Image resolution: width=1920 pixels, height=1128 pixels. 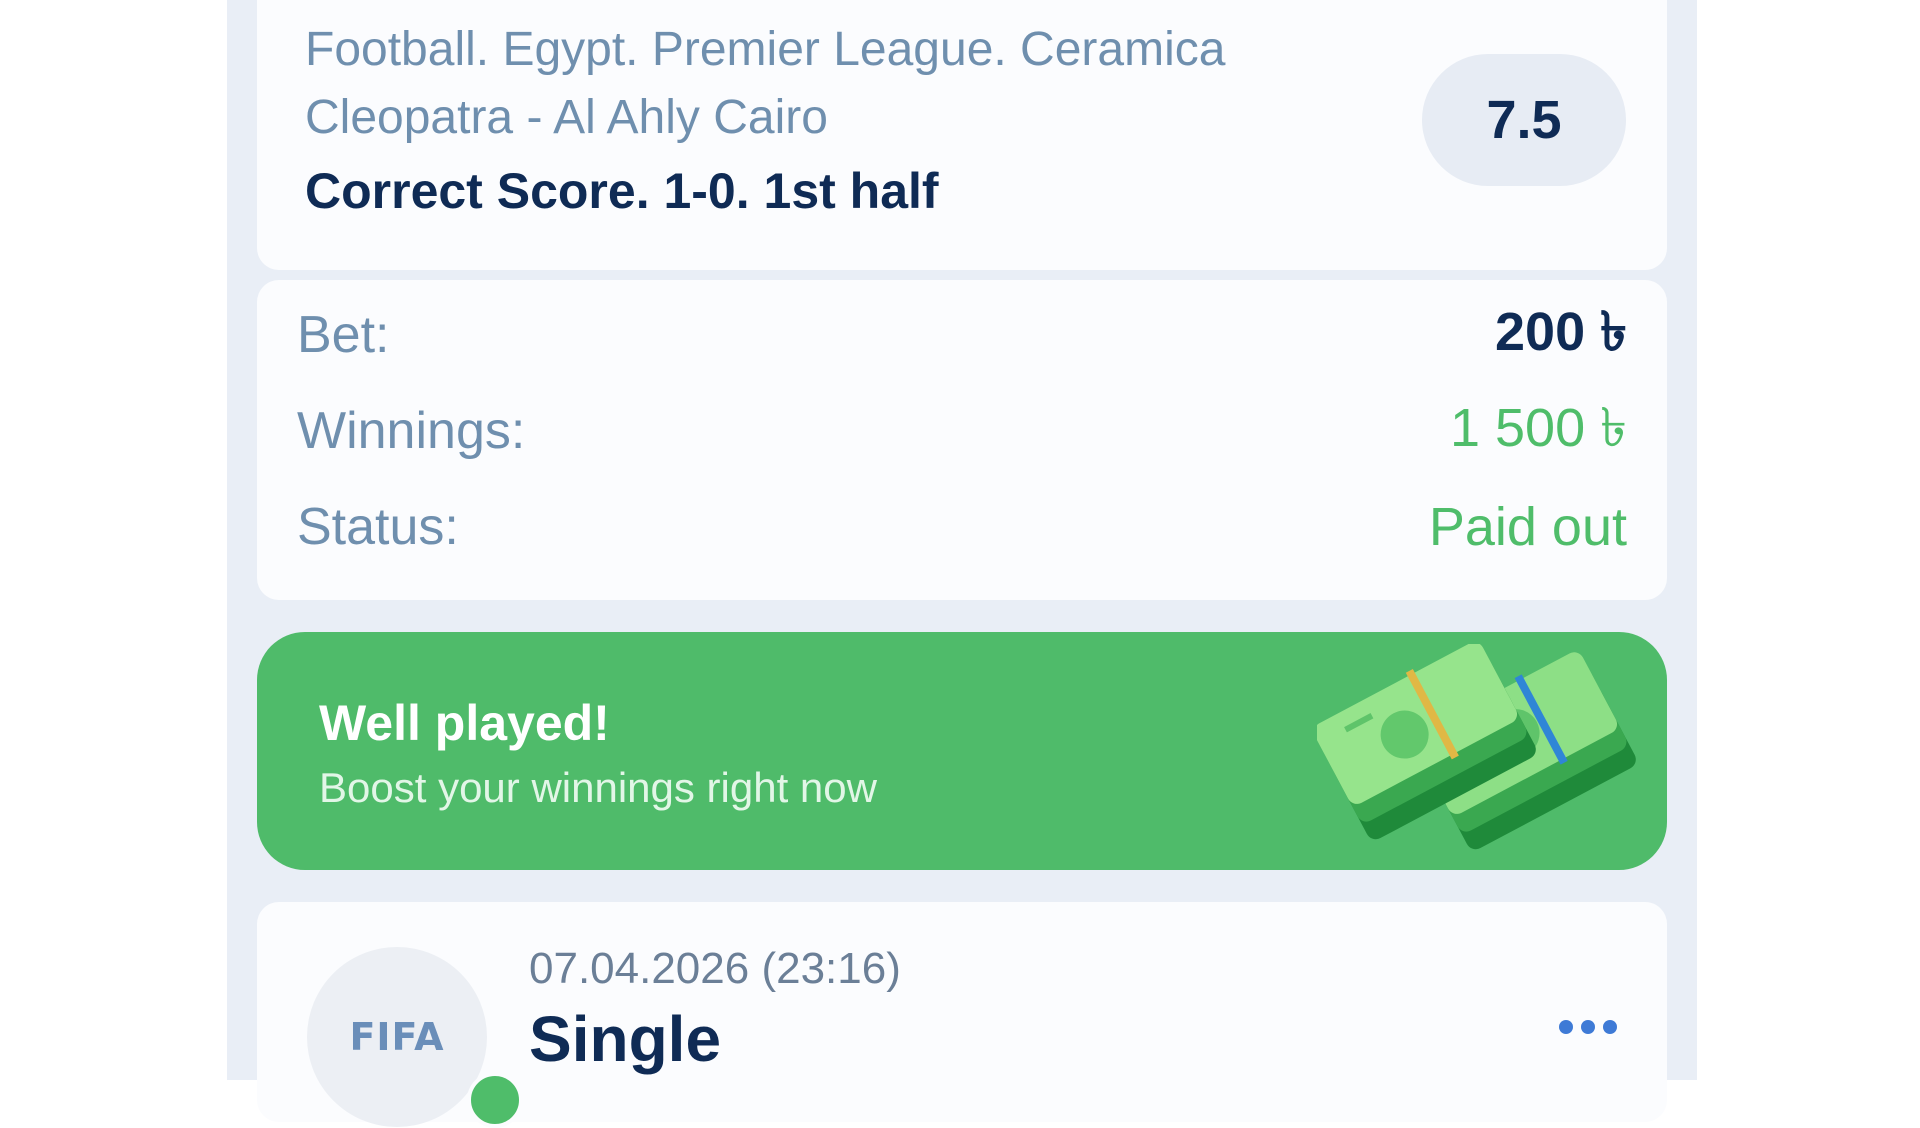 I want to click on bet-value: 200 ৳, so click(x=1561, y=332).